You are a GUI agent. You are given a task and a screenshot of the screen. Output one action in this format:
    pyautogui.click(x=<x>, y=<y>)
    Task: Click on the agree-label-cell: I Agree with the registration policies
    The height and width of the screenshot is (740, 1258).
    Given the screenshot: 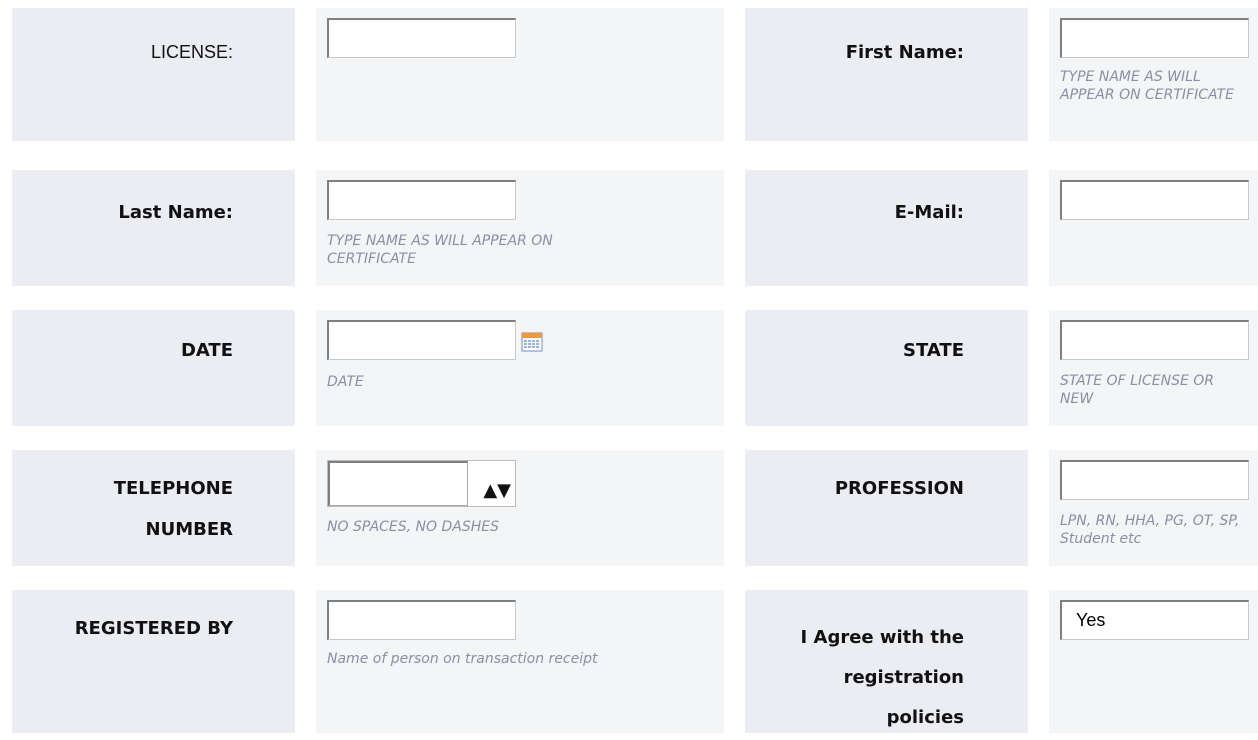 What is the action you would take?
    pyautogui.click(x=886, y=661)
    